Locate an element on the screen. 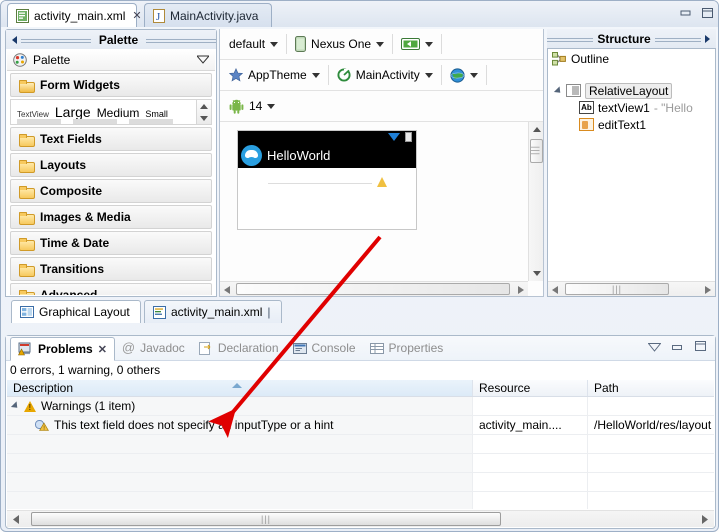 Image resolution: width=719 pixels, height=532 pixels. cell-resource is located at coordinates (530, 463).